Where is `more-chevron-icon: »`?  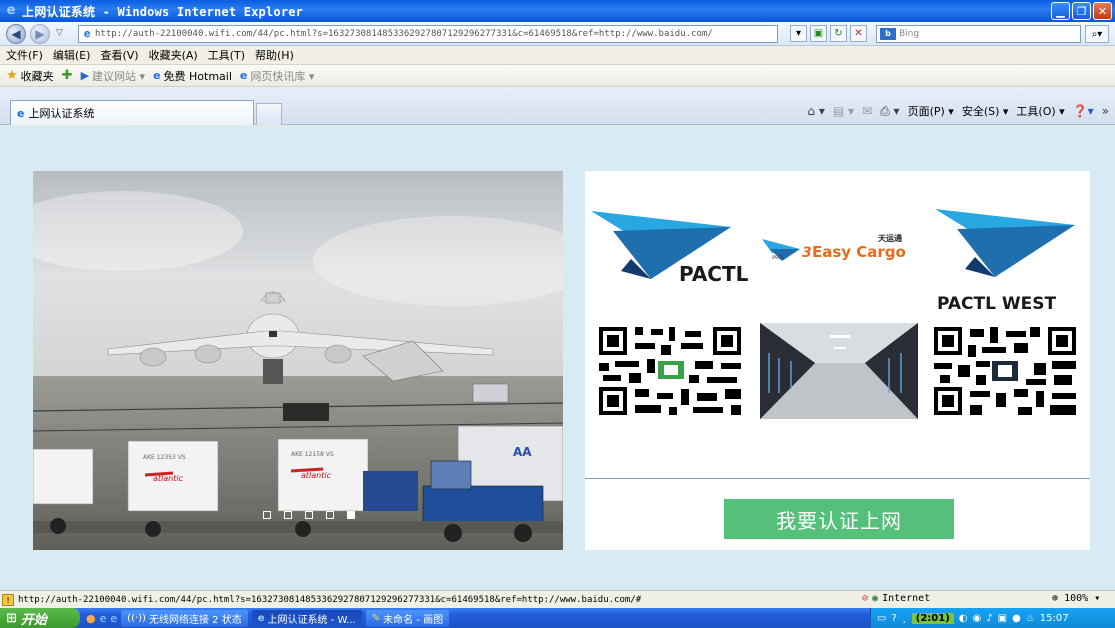 more-chevron-icon: » is located at coordinates (1105, 111).